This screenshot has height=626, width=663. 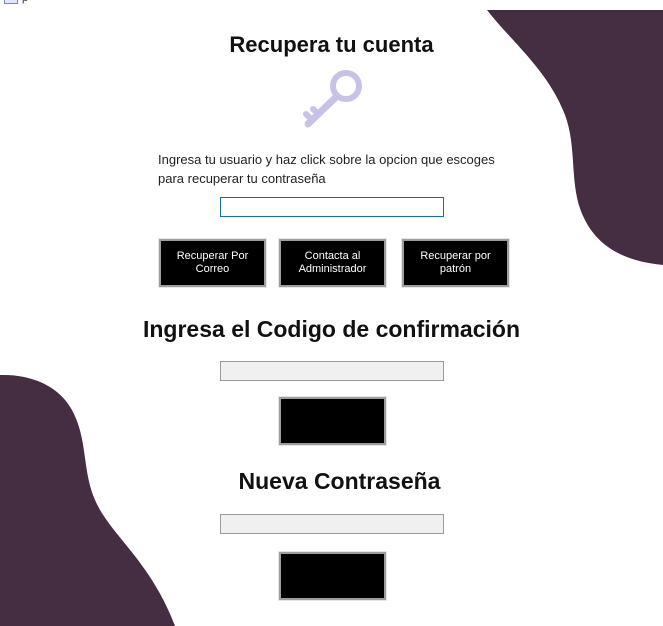 What do you see at coordinates (332, 524) in the screenshot?
I see `new-password-input` at bounding box center [332, 524].